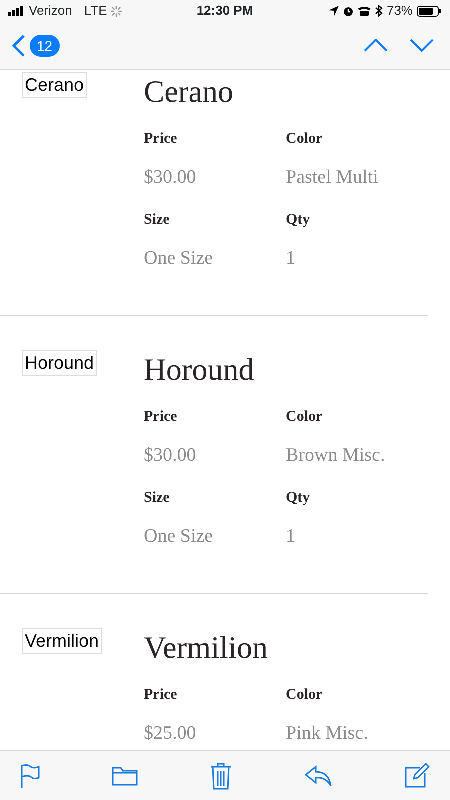  I want to click on signal-icon, so click(16, 11).